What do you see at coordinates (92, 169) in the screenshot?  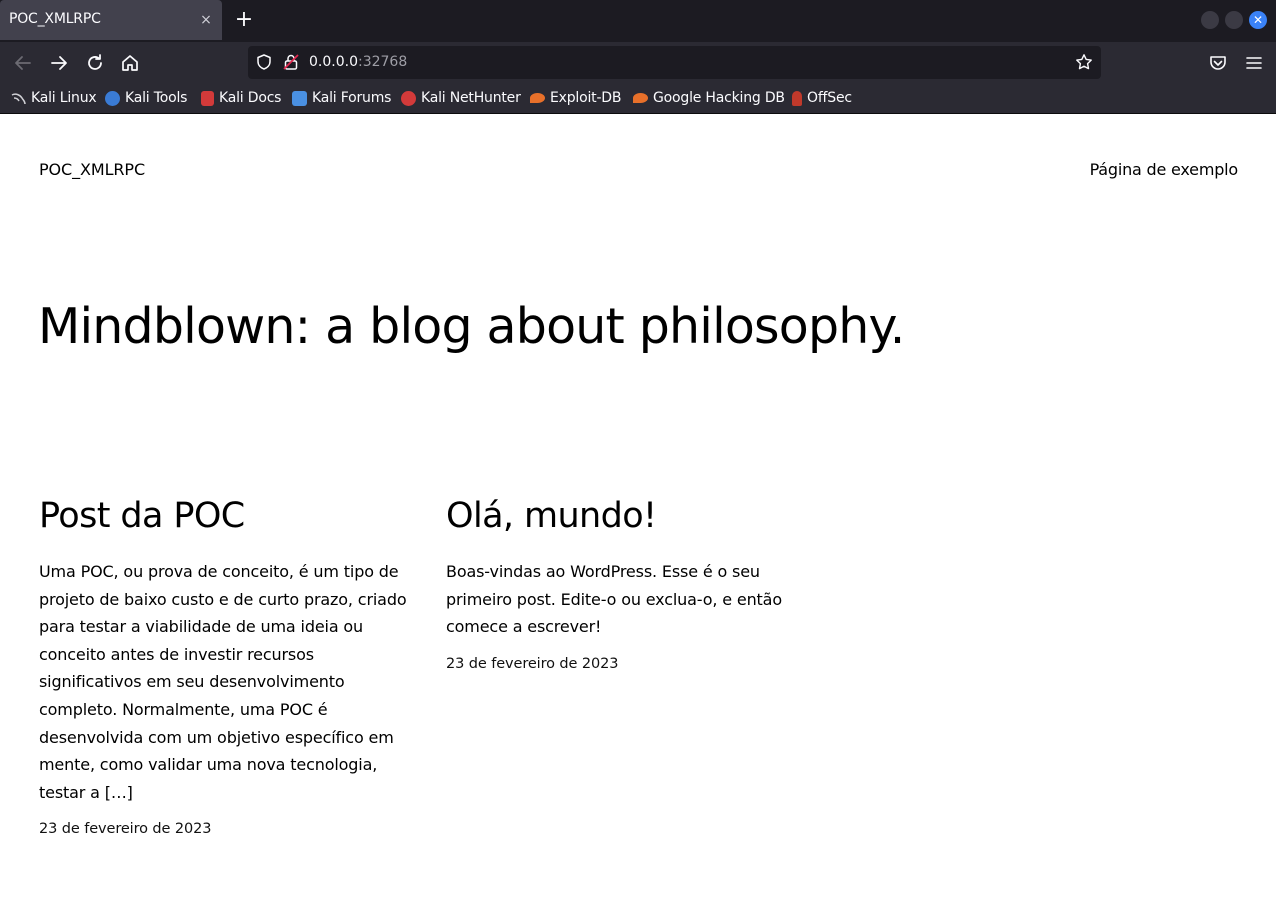 I see `site-title-link: POC_XMLRPC` at bounding box center [92, 169].